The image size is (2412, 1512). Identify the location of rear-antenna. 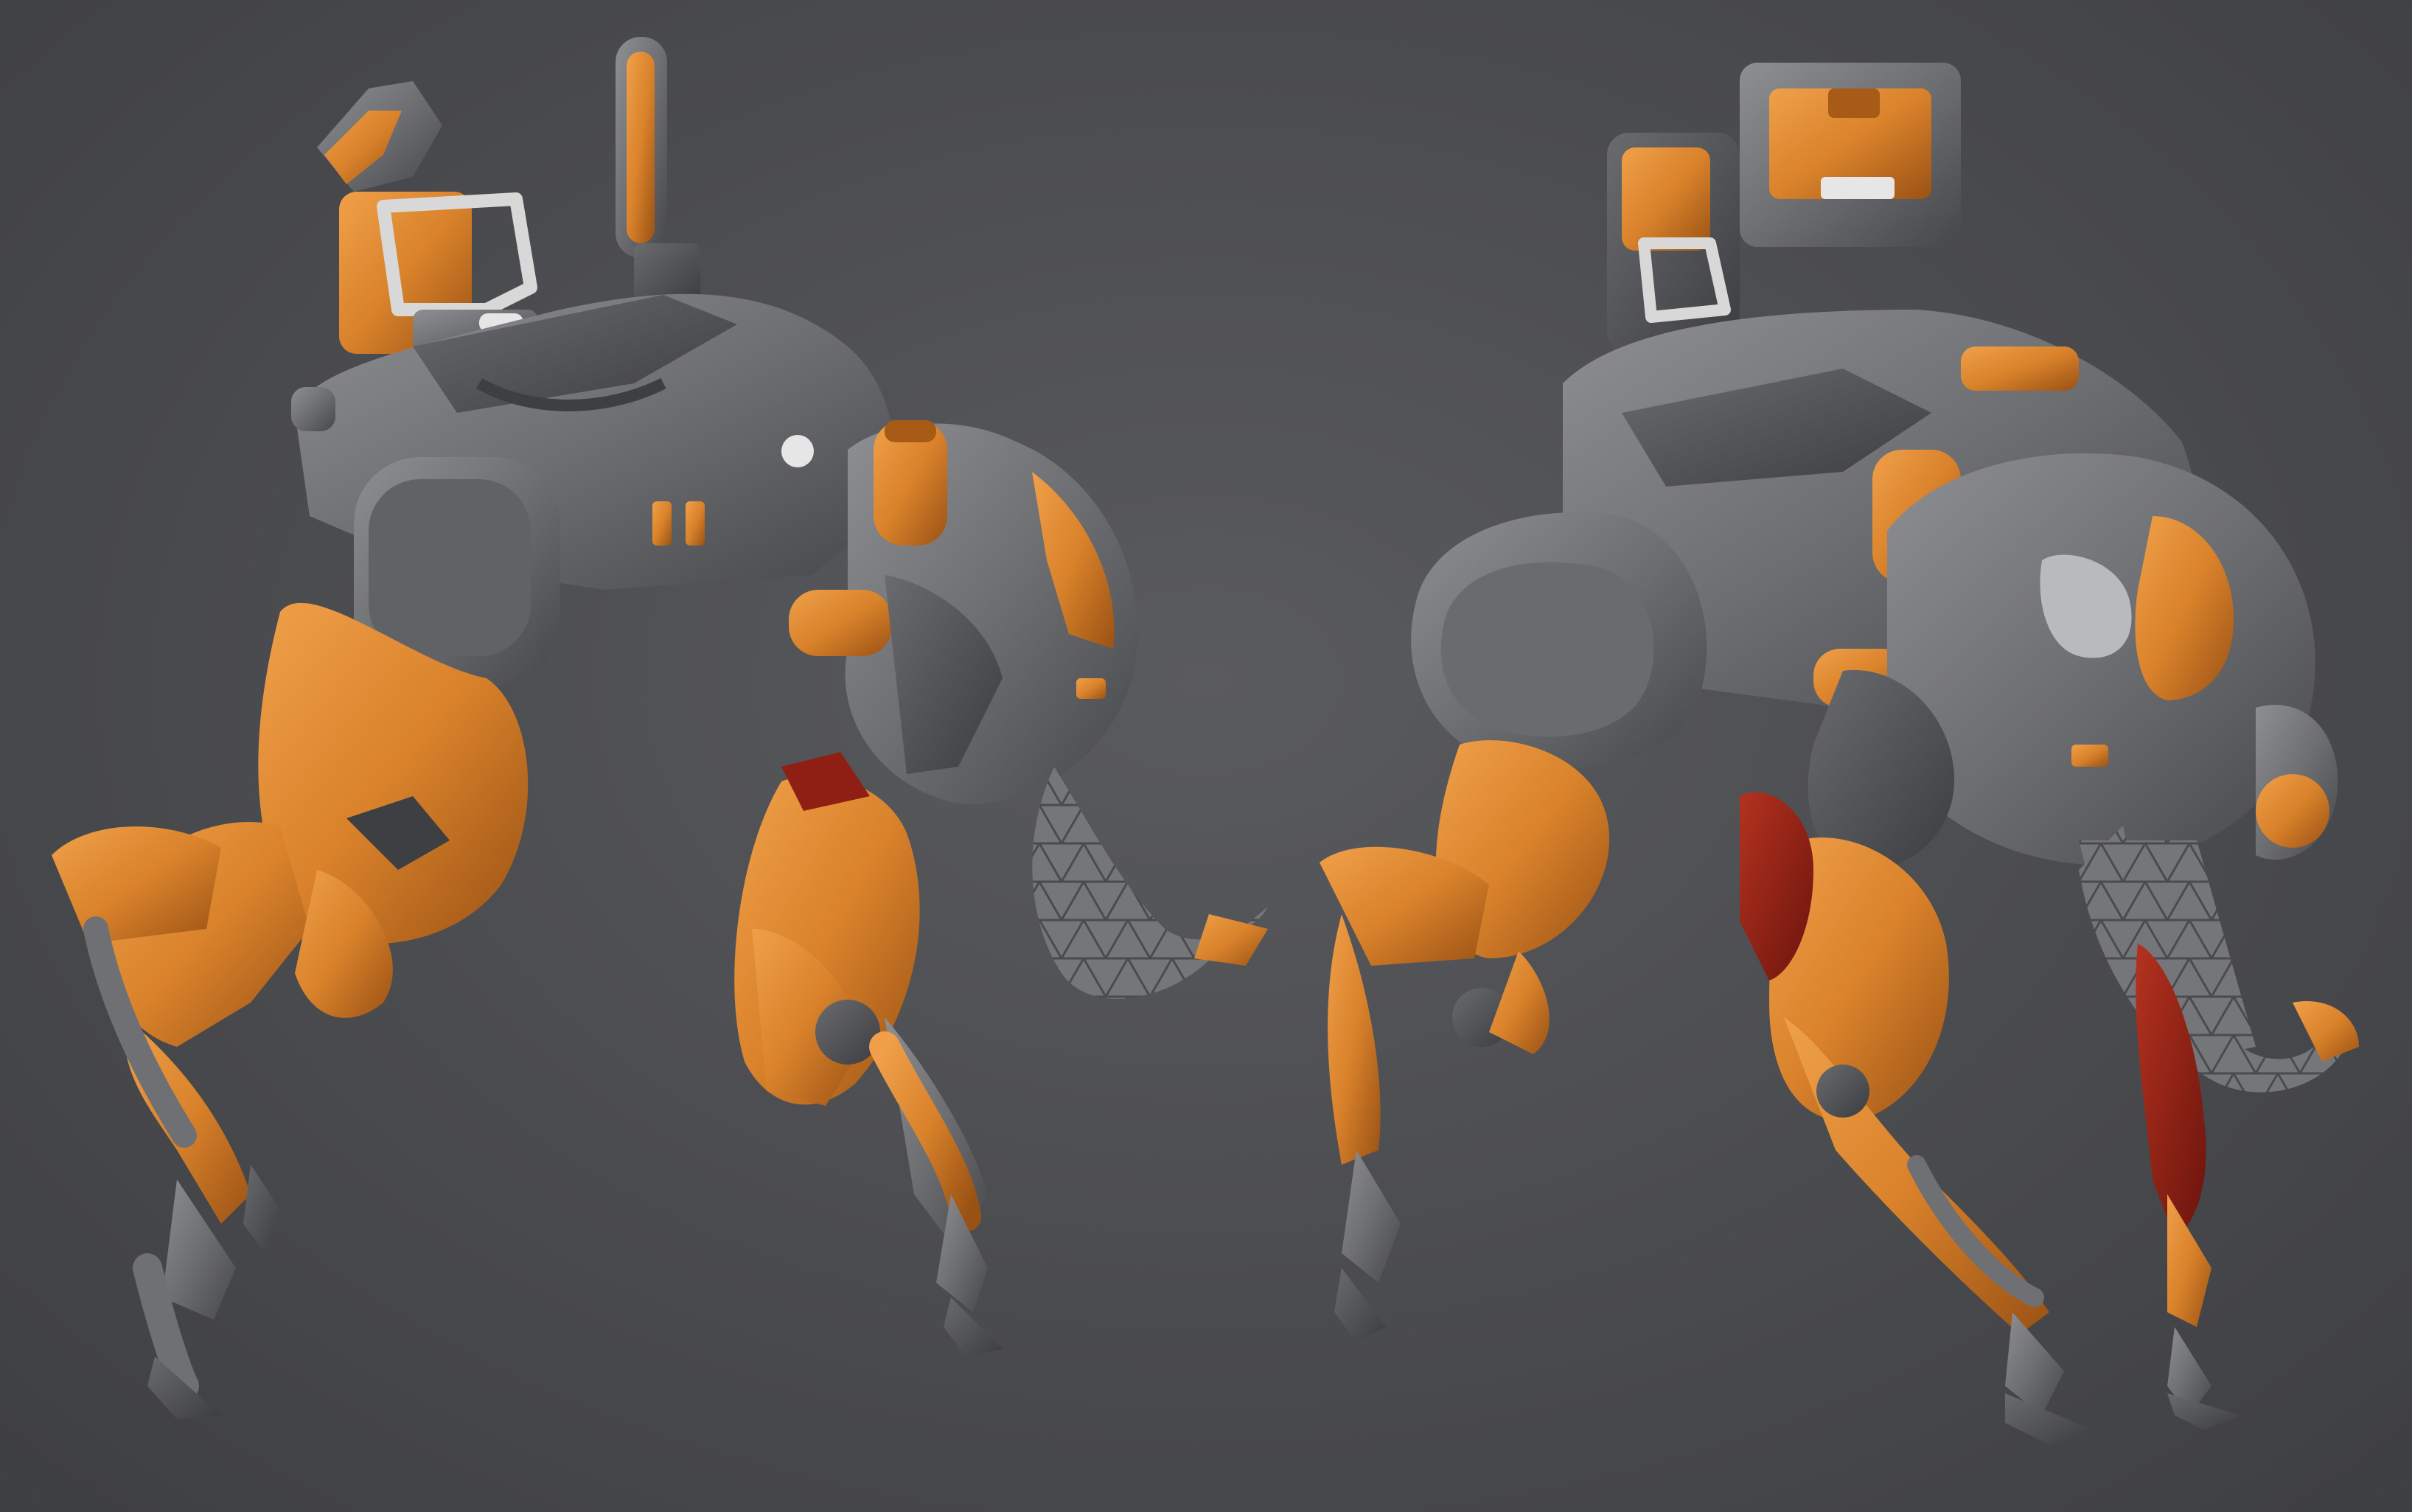
(658, 169).